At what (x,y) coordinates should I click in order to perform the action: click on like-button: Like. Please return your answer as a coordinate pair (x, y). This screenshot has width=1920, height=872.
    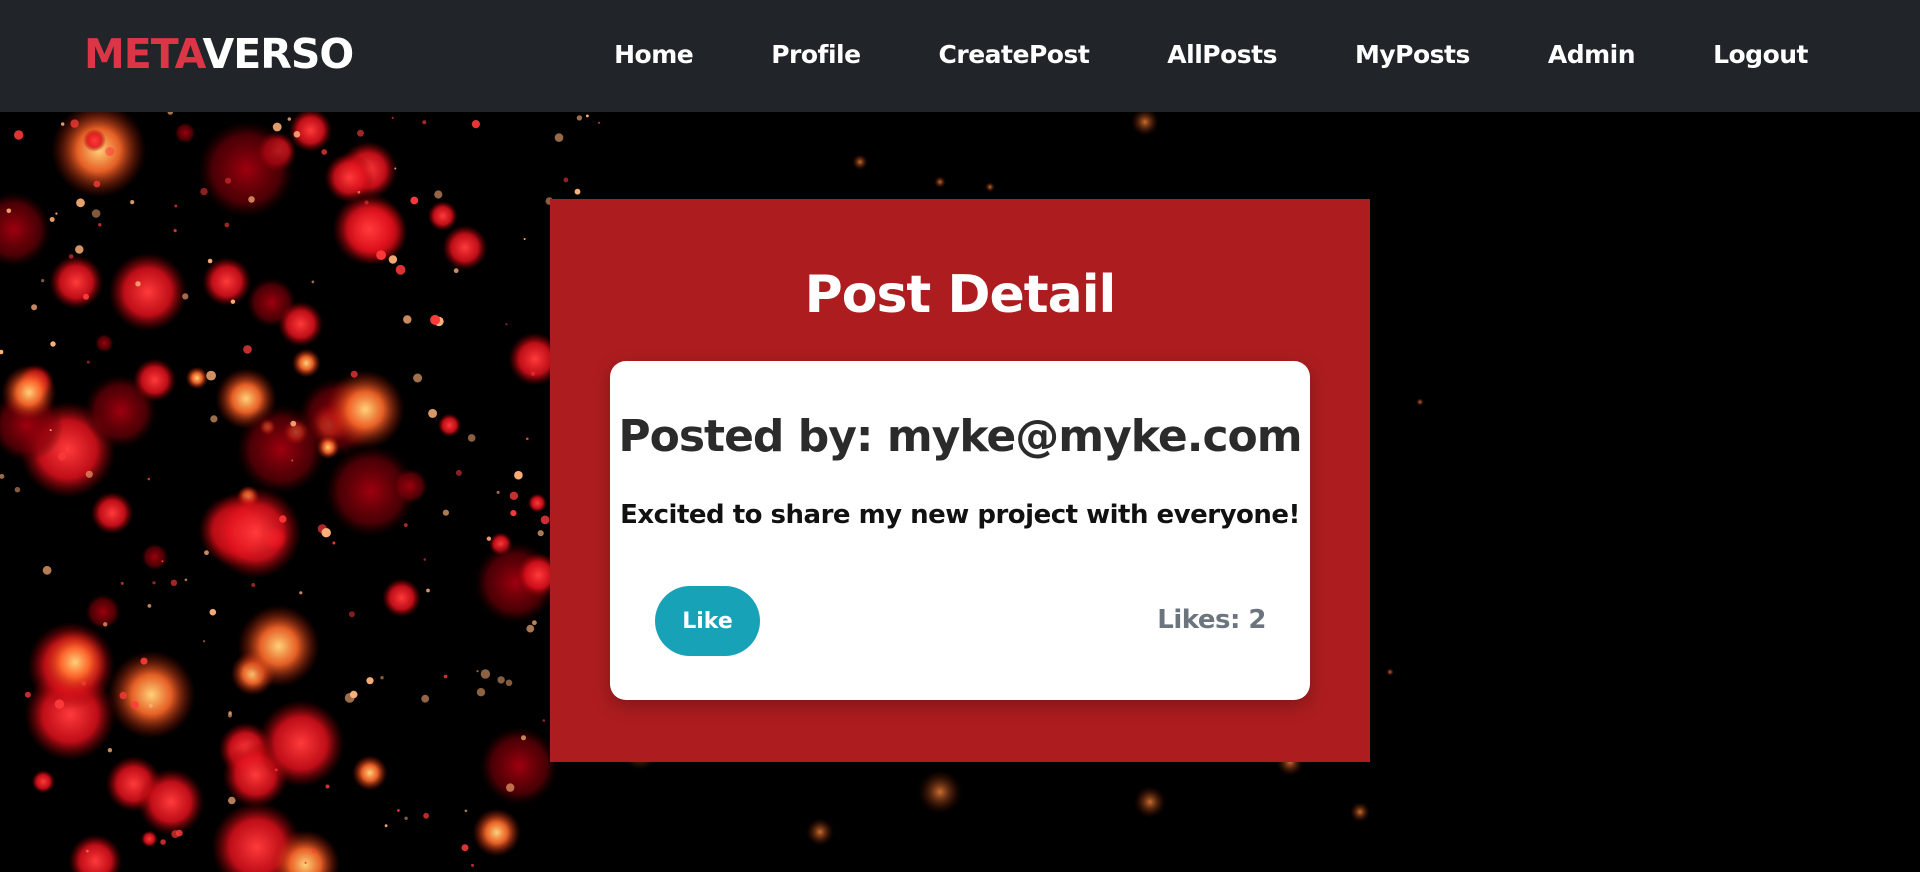
    Looking at the image, I should click on (707, 621).